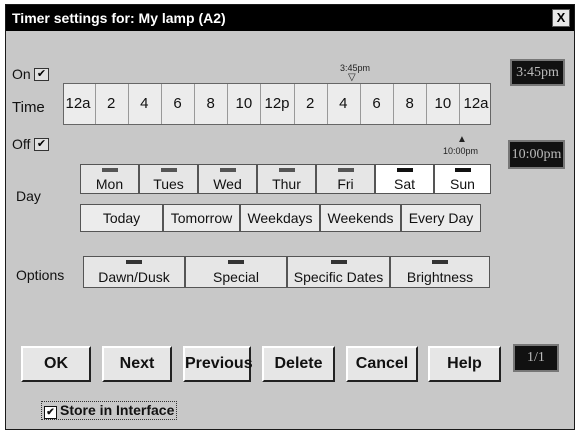 This screenshot has width=579, height=434. Describe the element at coordinates (462, 139) in the screenshot. I see `off-marker-icon: ▲` at that location.